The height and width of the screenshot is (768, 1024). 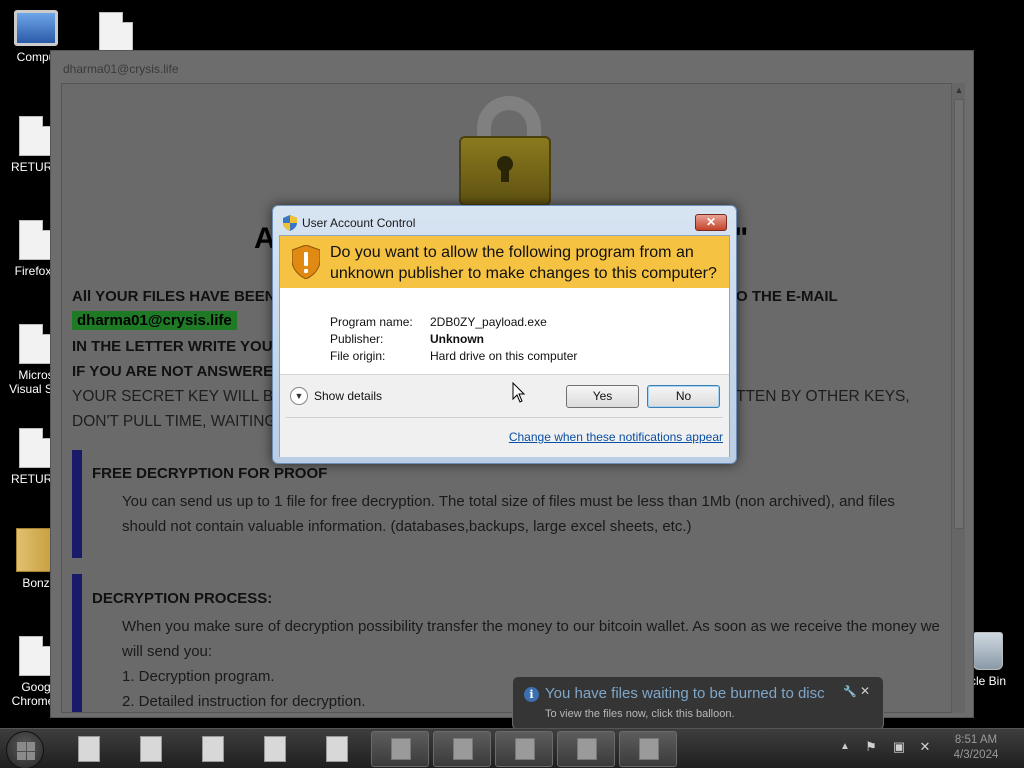 What do you see at coordinates (359, 223) in the screenshot?
I see `dialog-title: User Account Control` at bounding box center [359, 223].